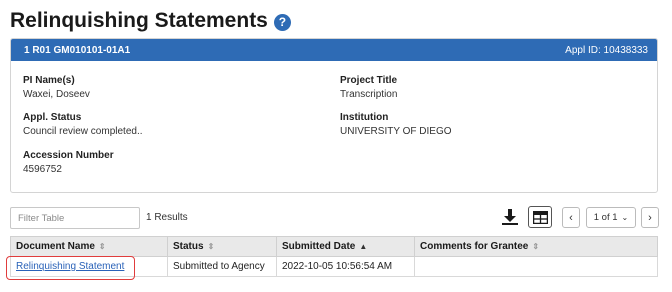  Describe the element at coordinates (139, 20) in the screenshot. I see `page-title: Relinquishing Statements` at that location.